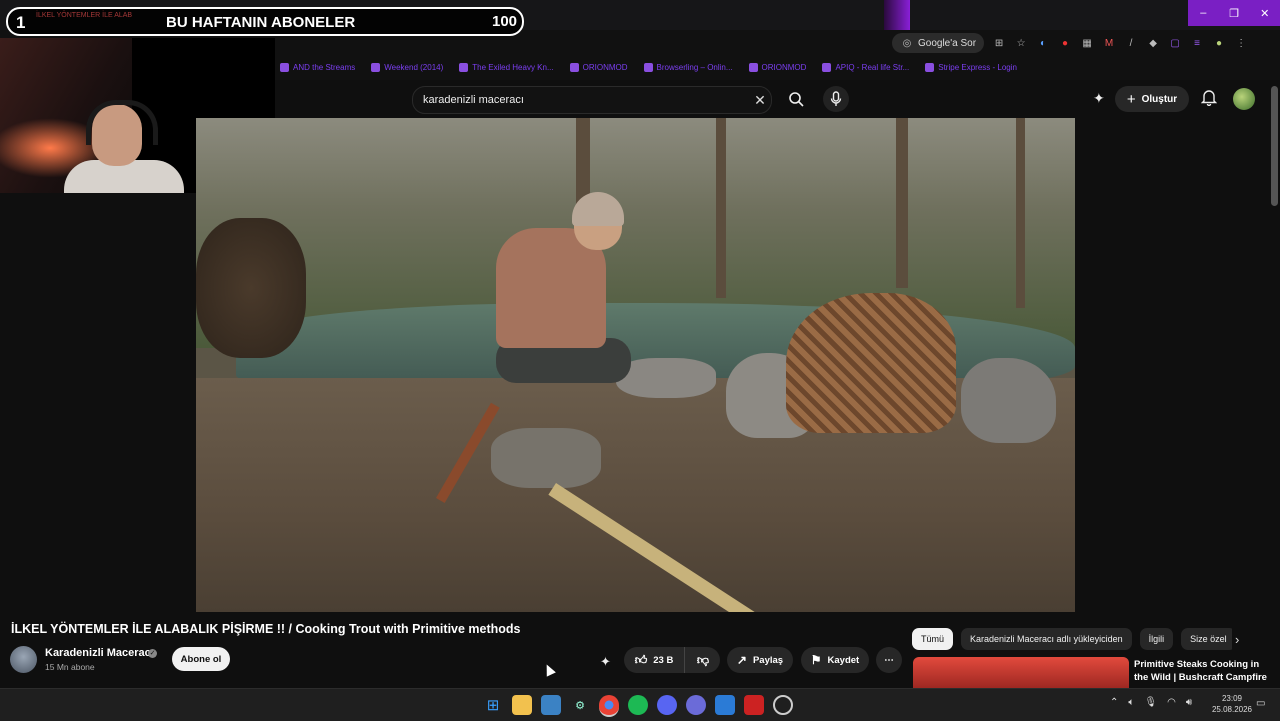 Image resolution: width=1280 pixels, height=721 pixels. I want to click on maximize-button: ❐, so click(1234, 13).